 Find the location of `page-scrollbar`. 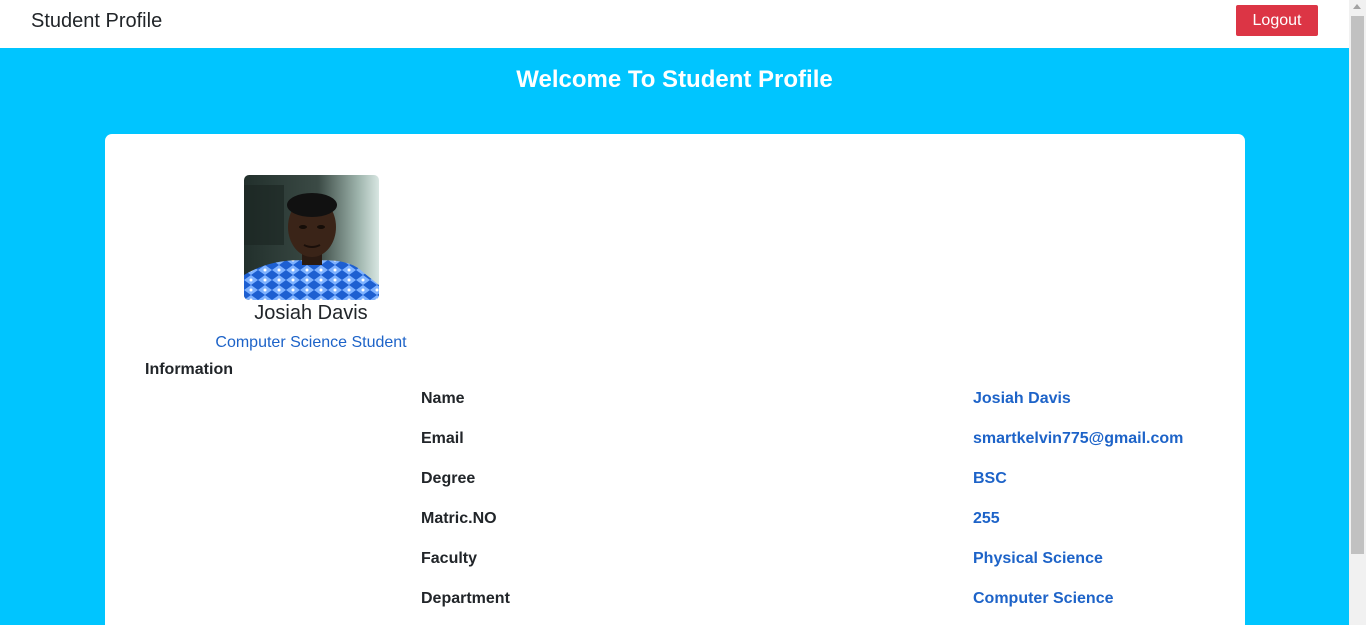

page-scrollbar is located at coordinates (1357, 312).